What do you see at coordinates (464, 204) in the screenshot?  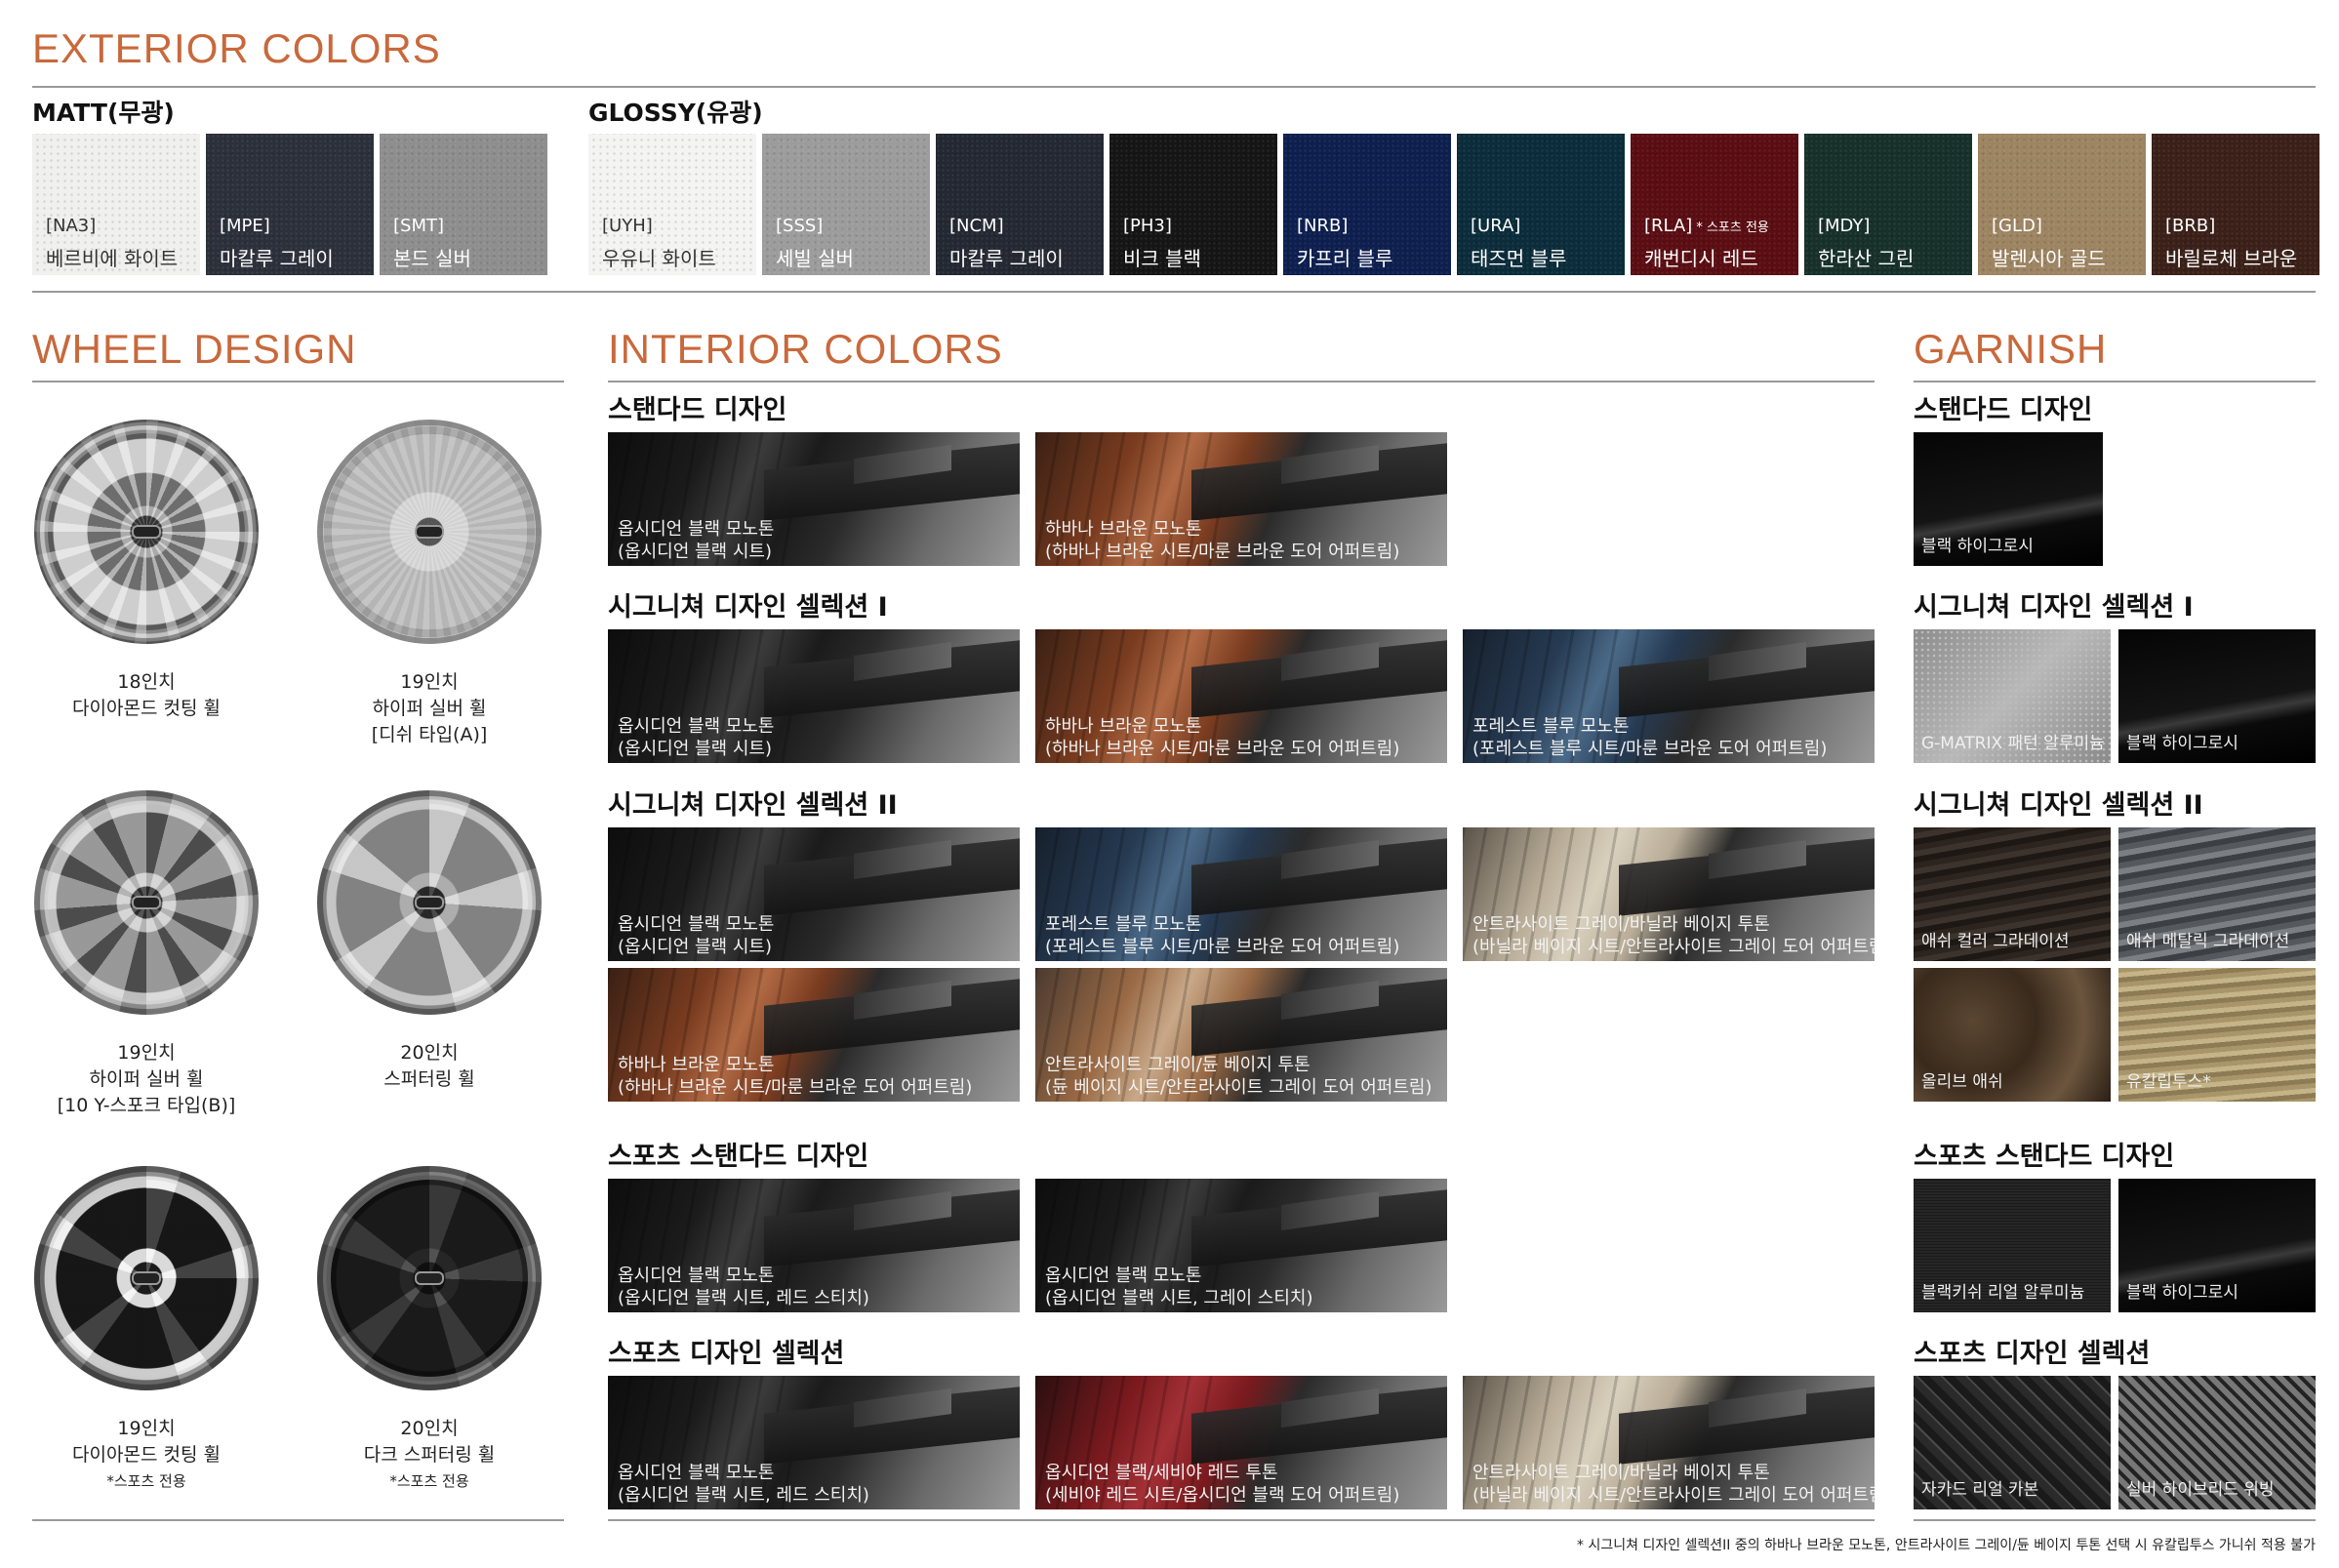 I see `color-swatch: [SMT] 본드 실버` at bounding box center [464, 204].